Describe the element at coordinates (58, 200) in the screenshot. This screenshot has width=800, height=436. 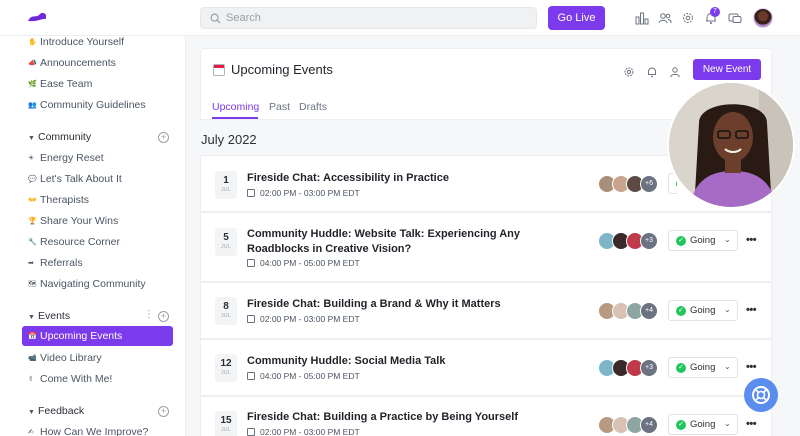
I see `sidebar-item-therapists: 👐 Therapists` at that location.